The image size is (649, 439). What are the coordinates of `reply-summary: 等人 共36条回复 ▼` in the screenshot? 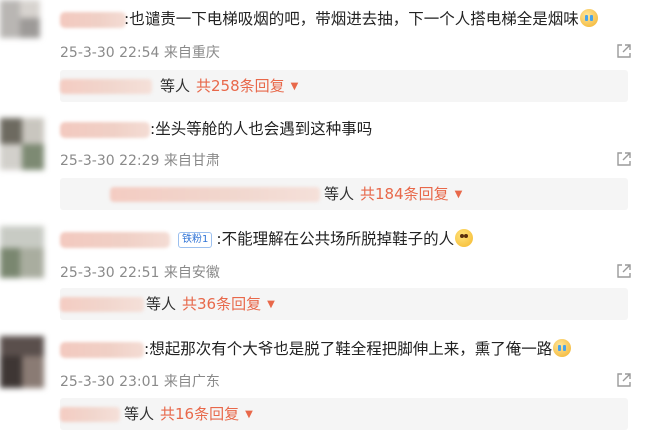 It's located at (344, 304).